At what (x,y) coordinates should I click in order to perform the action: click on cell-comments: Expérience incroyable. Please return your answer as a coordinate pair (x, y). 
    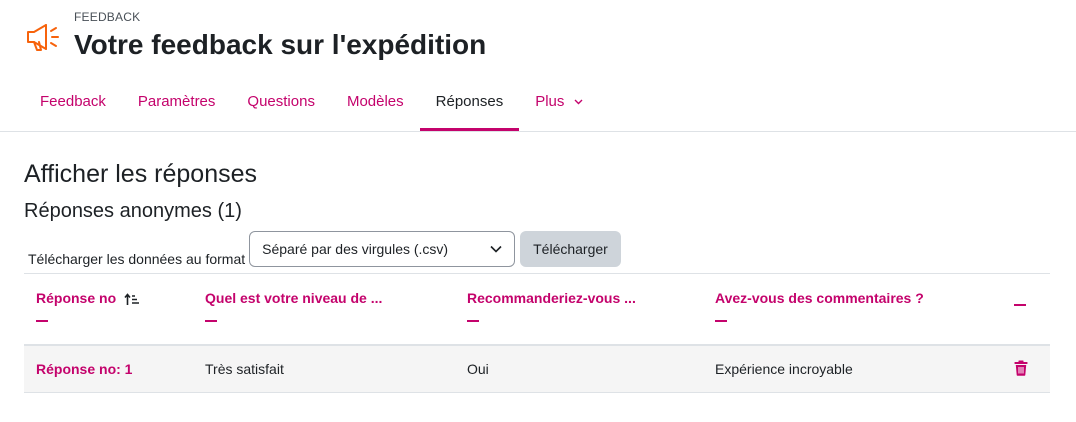
    Looking at the image, I should click on (784, 369).